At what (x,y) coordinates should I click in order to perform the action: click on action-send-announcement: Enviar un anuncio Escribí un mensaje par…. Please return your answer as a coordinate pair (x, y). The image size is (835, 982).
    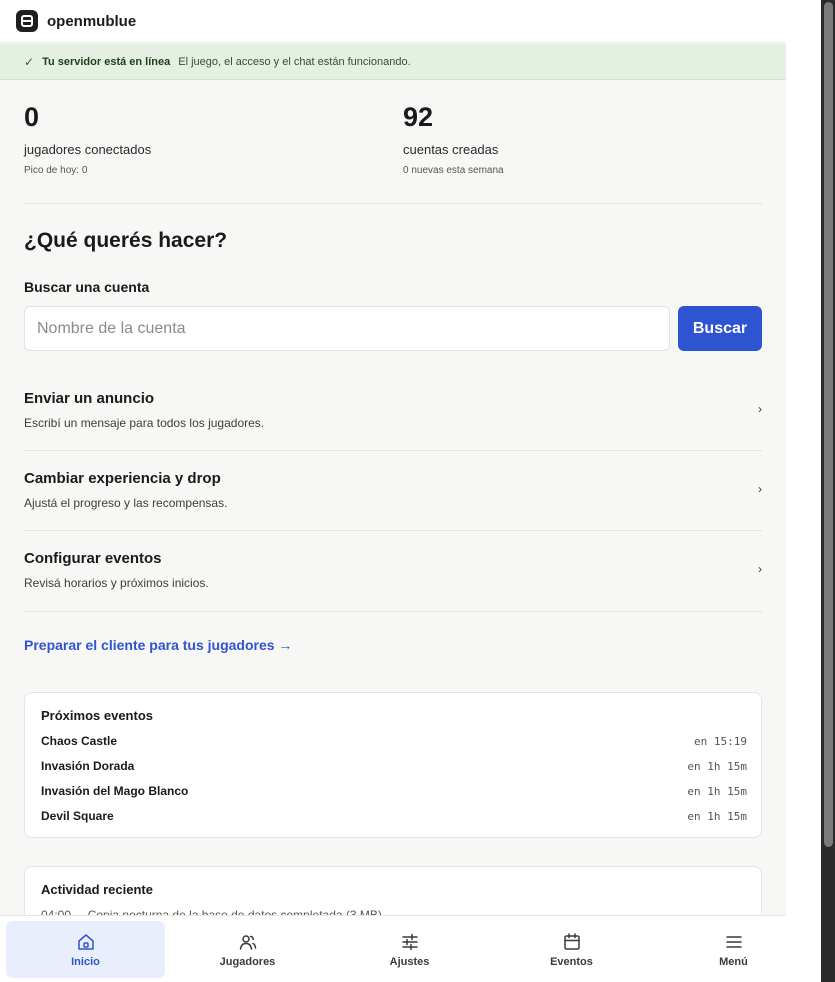
    Looking at the image, I should click on (393, 430).